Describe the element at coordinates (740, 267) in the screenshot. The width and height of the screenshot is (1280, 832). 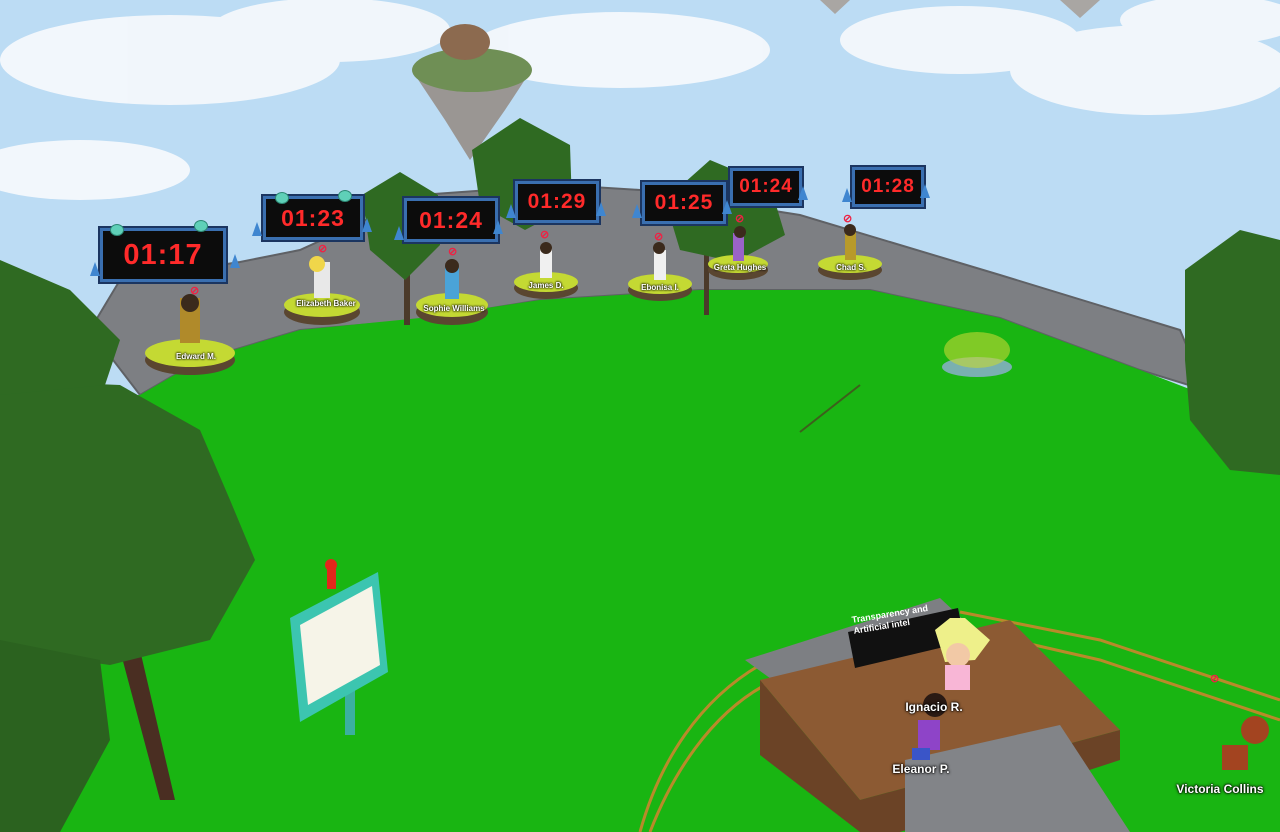
I see `booth-name: Greta Hughes` at that location.